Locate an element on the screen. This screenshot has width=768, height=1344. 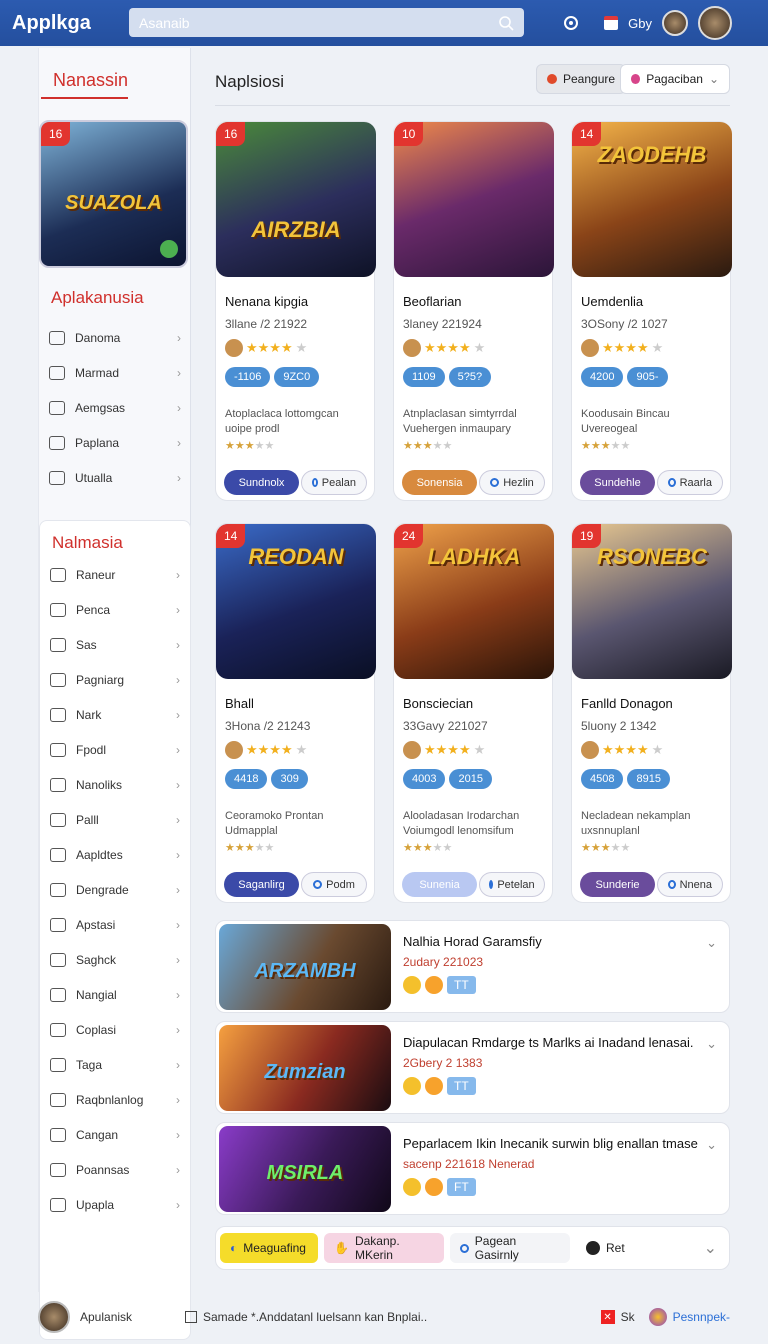
game-cover: 19 RSONEBC is located at coordinates (652, 601).